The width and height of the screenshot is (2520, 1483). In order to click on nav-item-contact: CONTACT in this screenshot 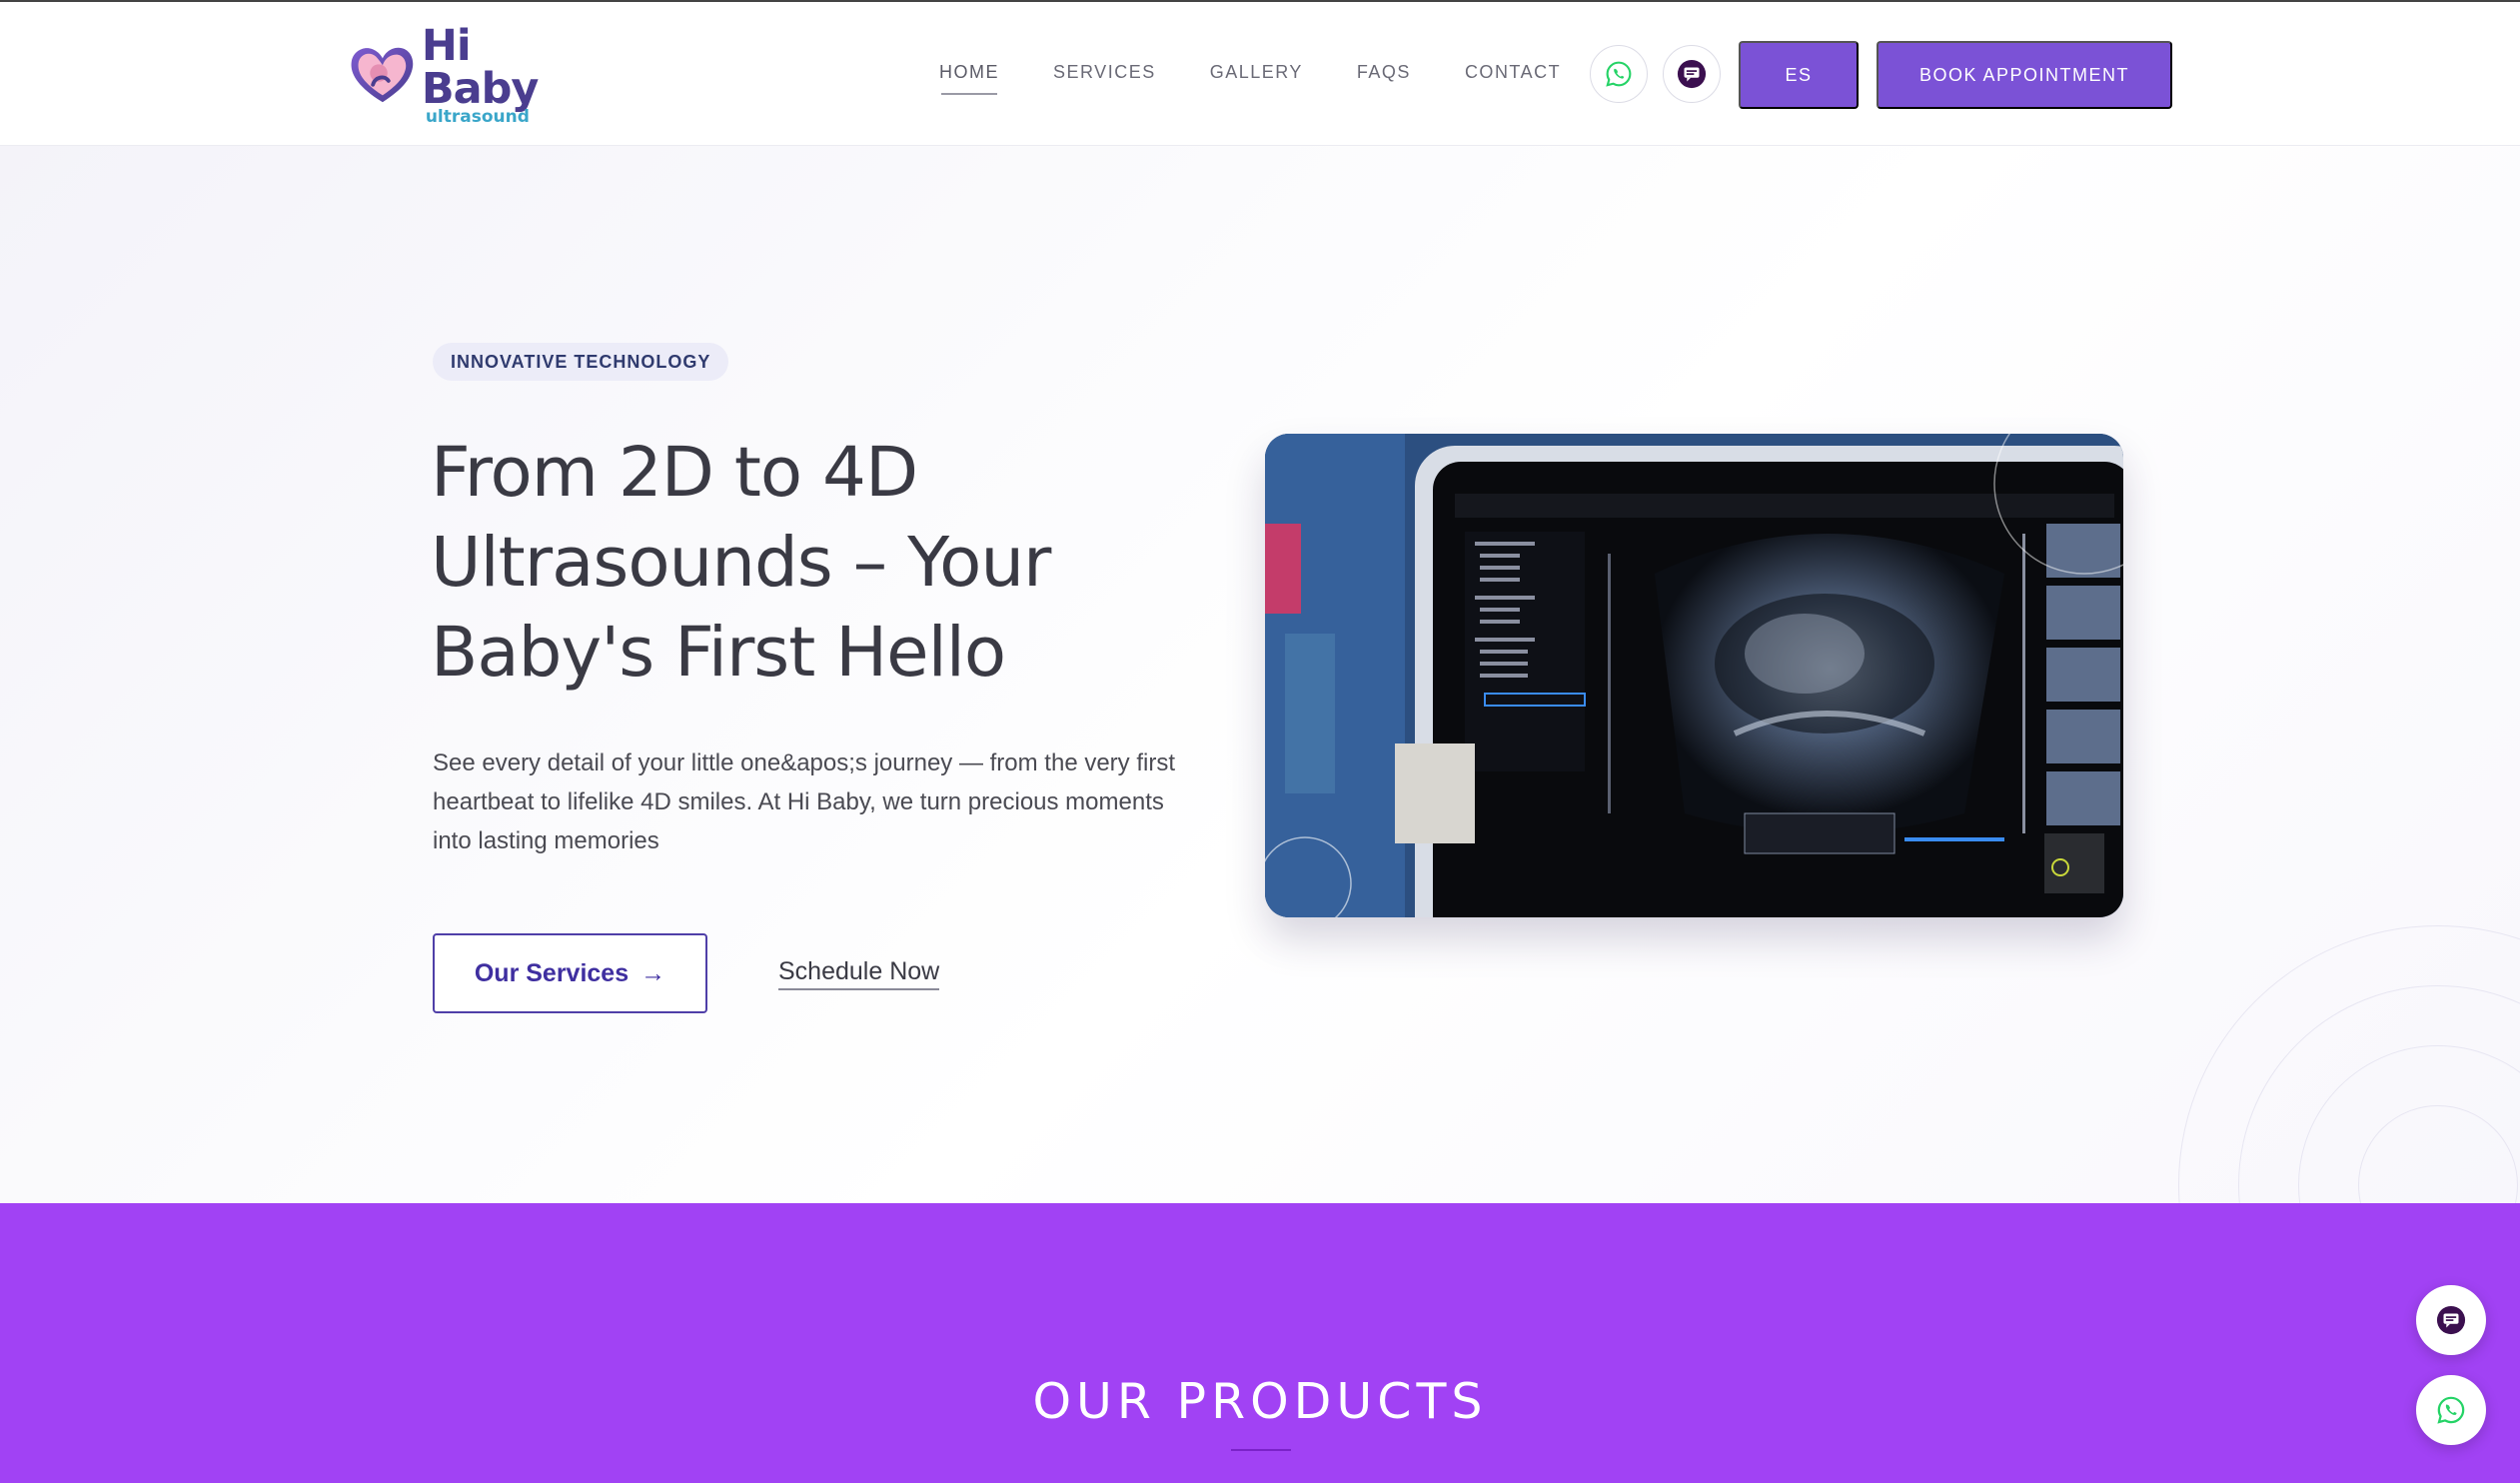, I will do `click(1513, 79)`.